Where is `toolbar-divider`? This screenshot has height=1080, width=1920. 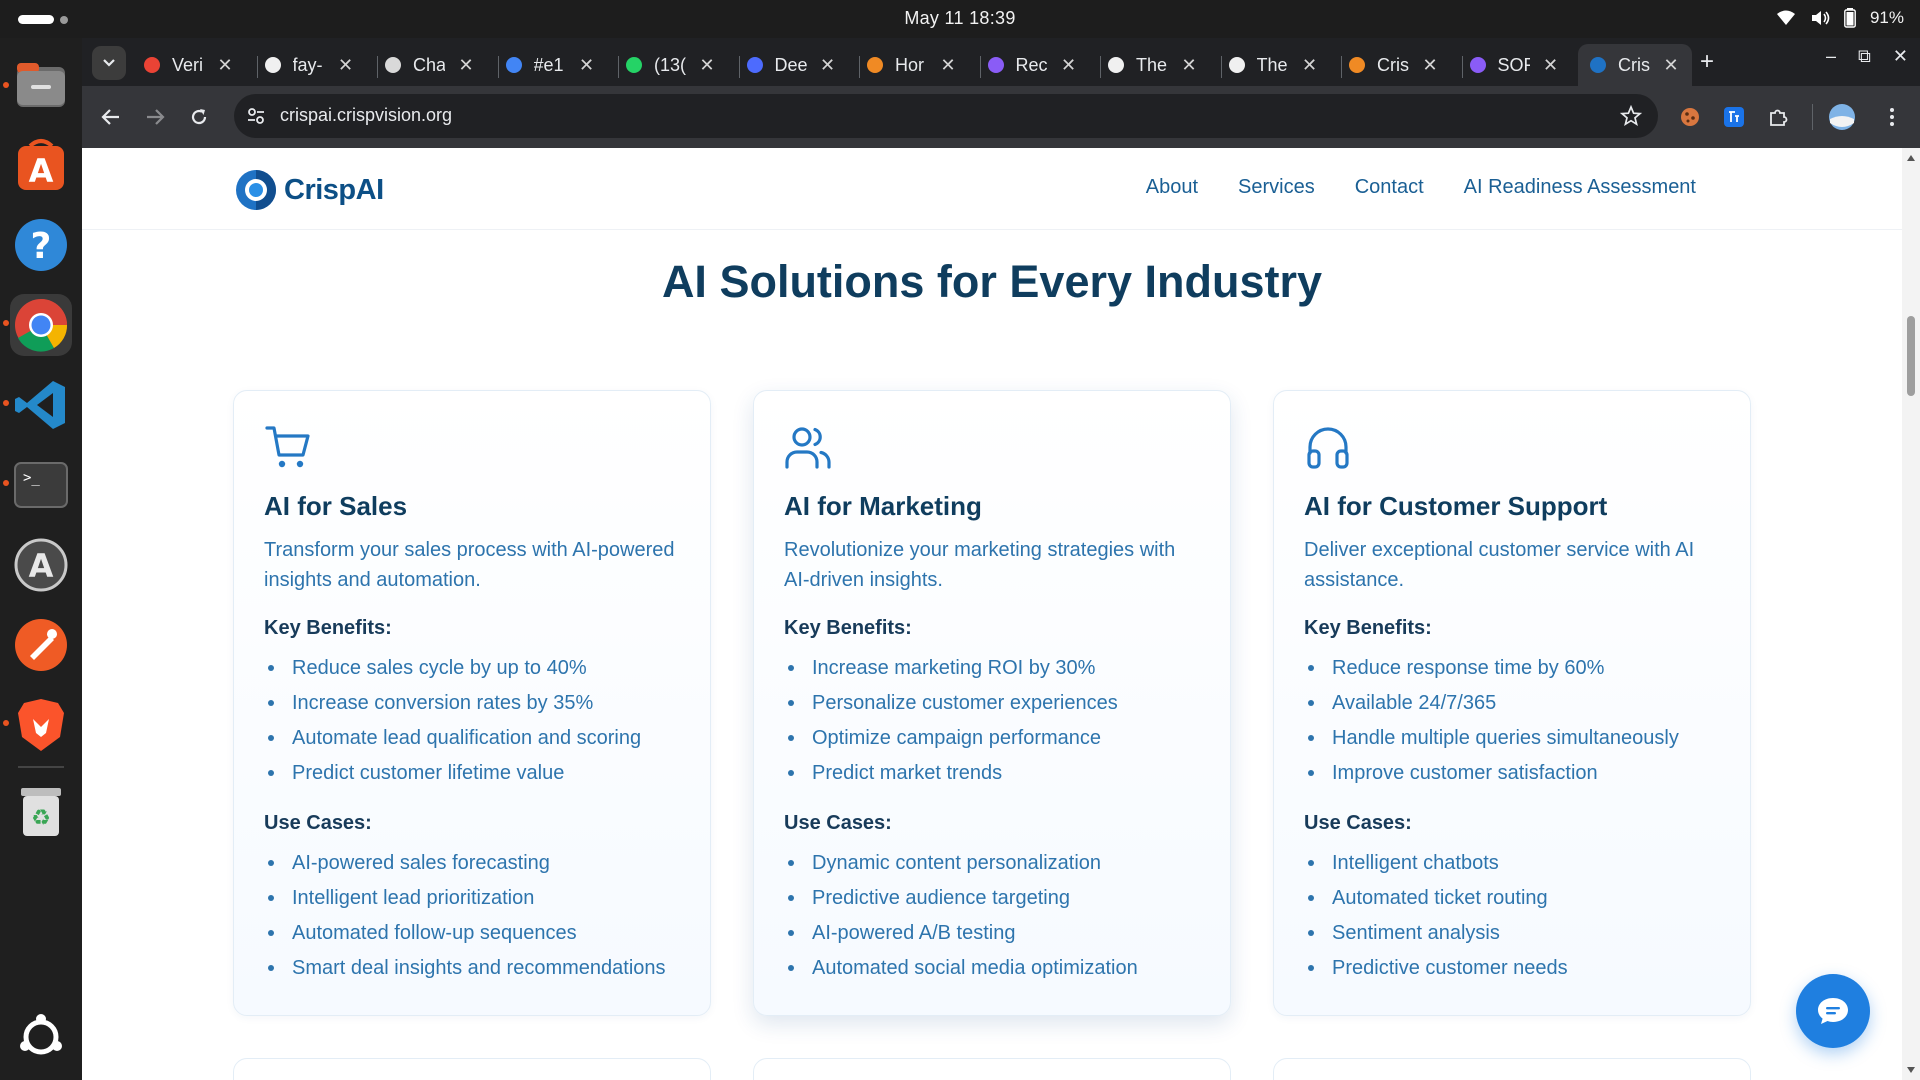
toolbar-divider is located at coordinates (1812, 117).